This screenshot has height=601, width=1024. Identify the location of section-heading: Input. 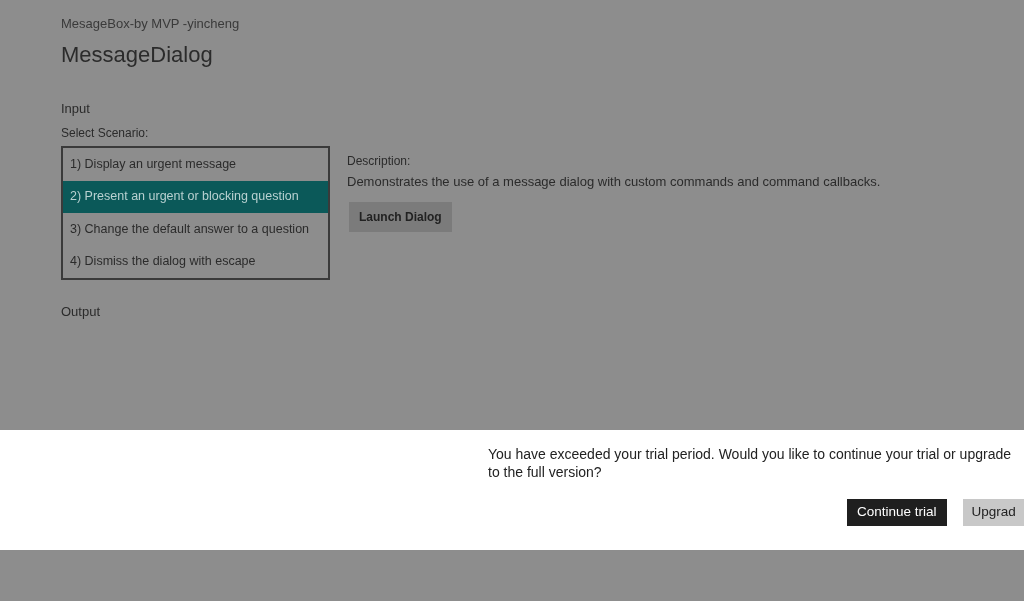
(76, 108).